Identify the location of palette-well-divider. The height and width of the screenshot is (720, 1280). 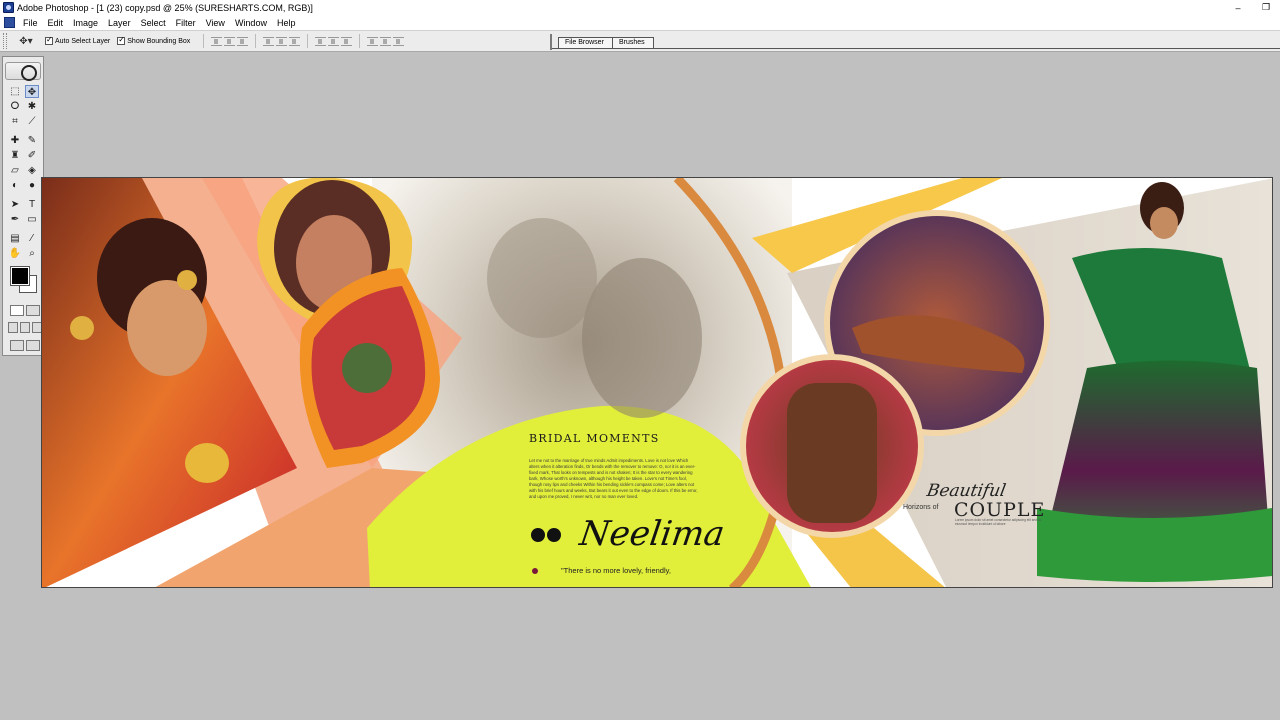
(916, 48).